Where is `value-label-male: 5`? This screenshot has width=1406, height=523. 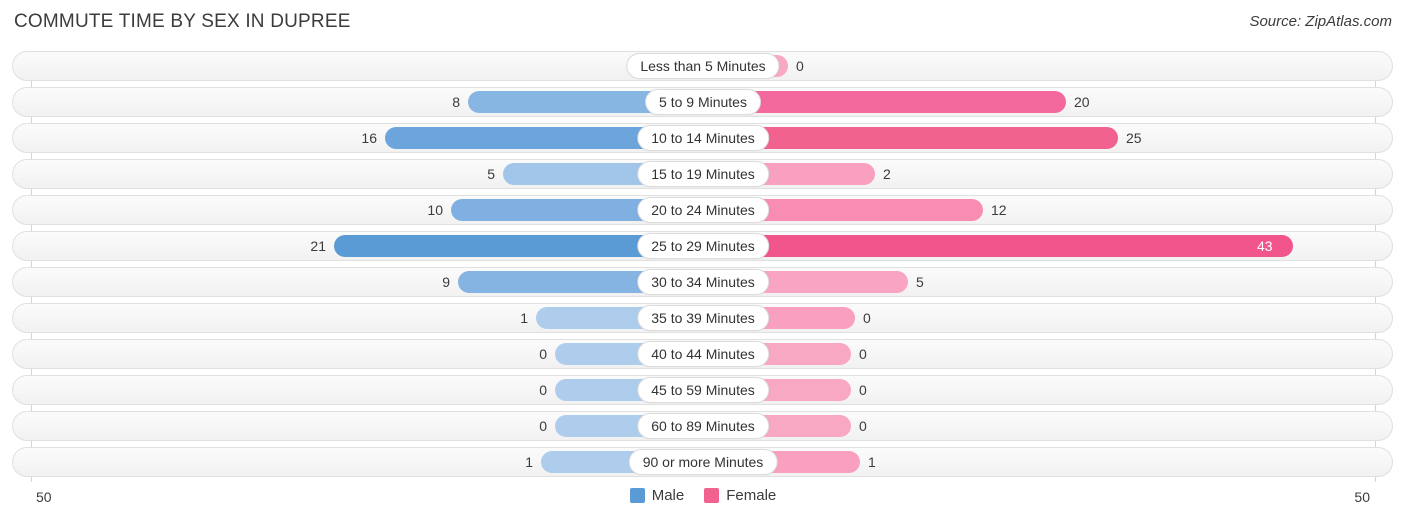
value-label-male: 5 is located at coordinates (491, 174).